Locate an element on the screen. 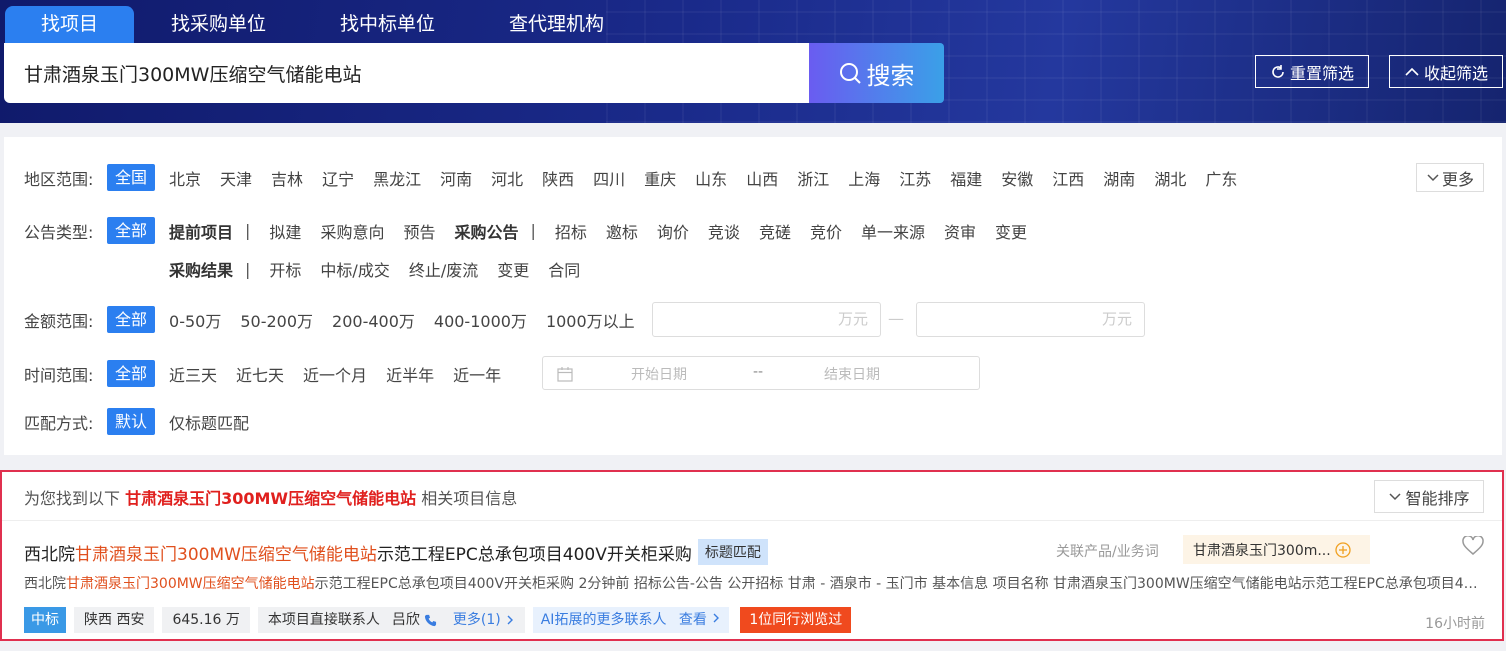 Image resolution: width=1506 pixels, height=651 pixels. date-range-picker: 开始日期 -- 结束日期 is located at coordinates (761, 373).